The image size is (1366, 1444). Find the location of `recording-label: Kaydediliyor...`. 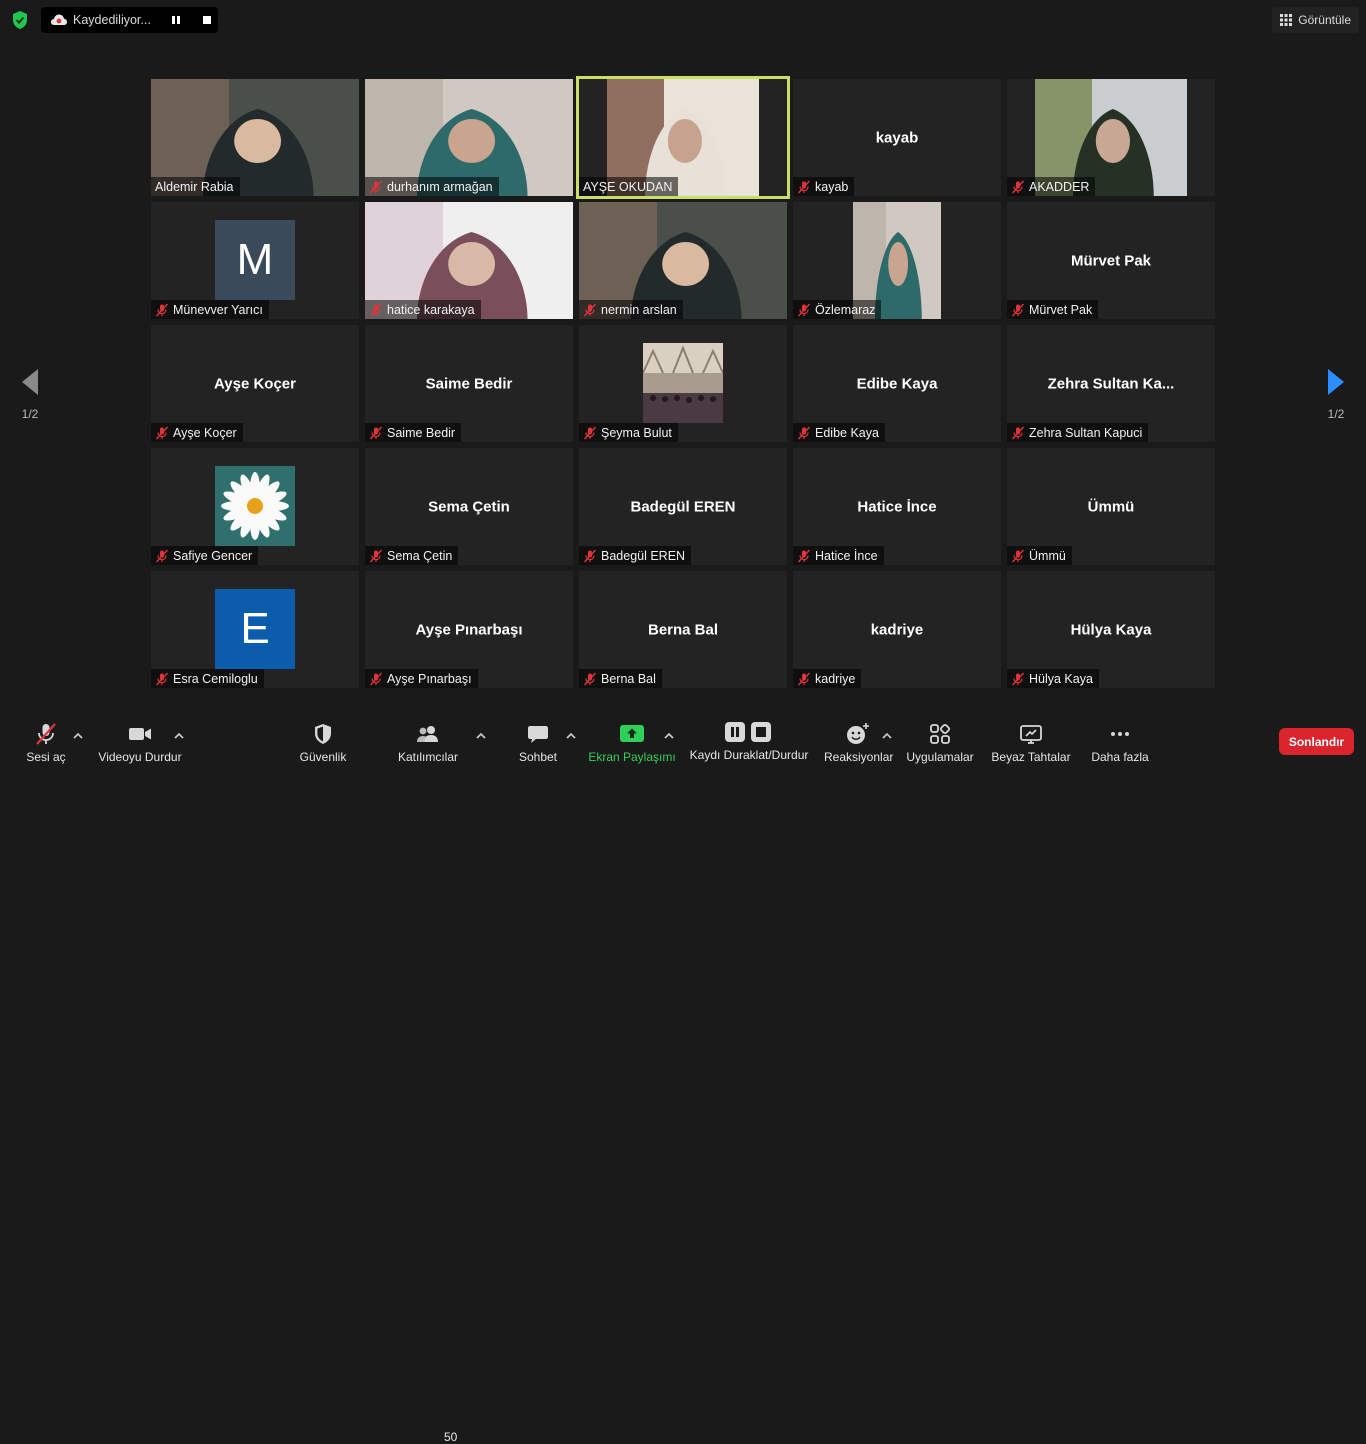

recording-label: Kaydediliyor... is located at coordinates (112, 20).